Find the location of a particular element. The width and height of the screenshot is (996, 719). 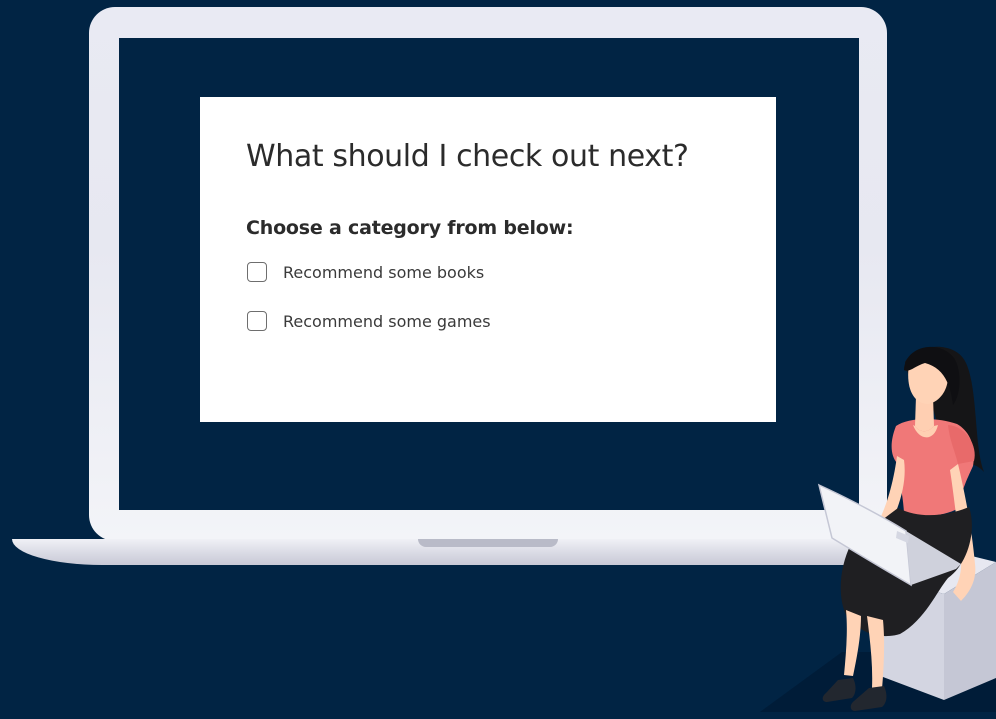

option-books-label: Recommend some books is located at coordinates (384, 272).